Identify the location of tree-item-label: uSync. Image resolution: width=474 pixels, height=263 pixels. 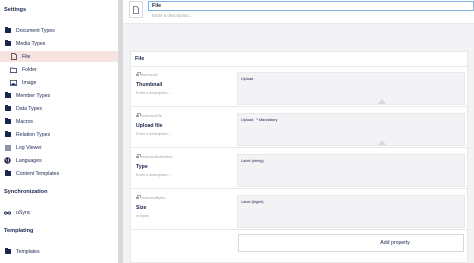
(23, 212).